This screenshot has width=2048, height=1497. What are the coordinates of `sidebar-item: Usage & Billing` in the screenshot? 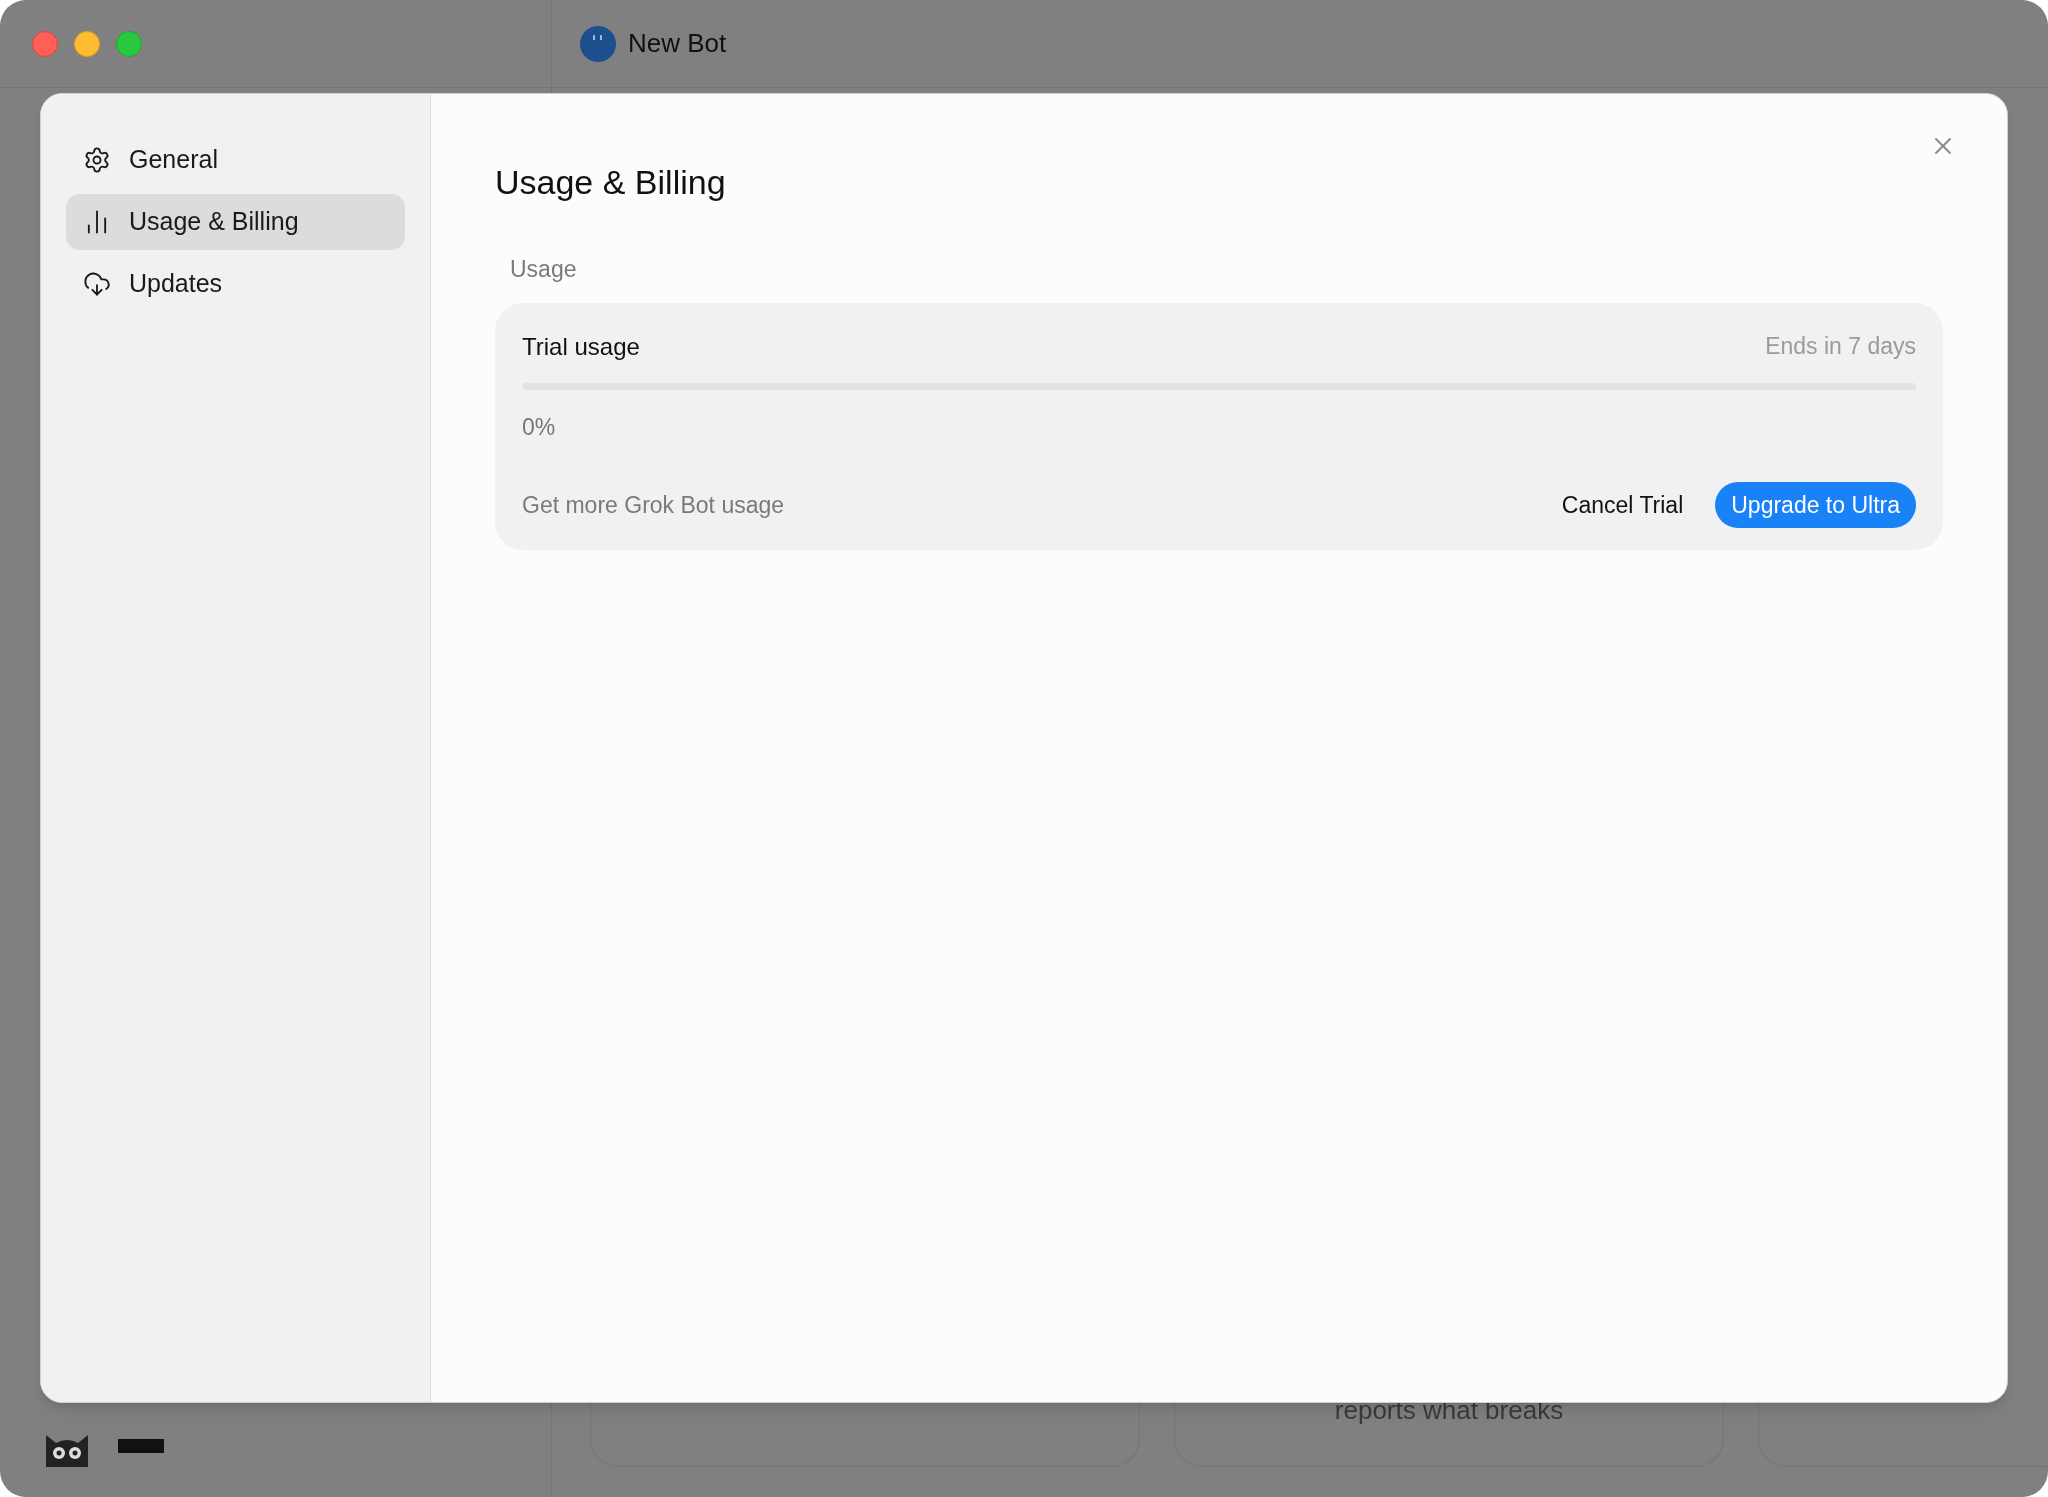 It's located at (235, 222).